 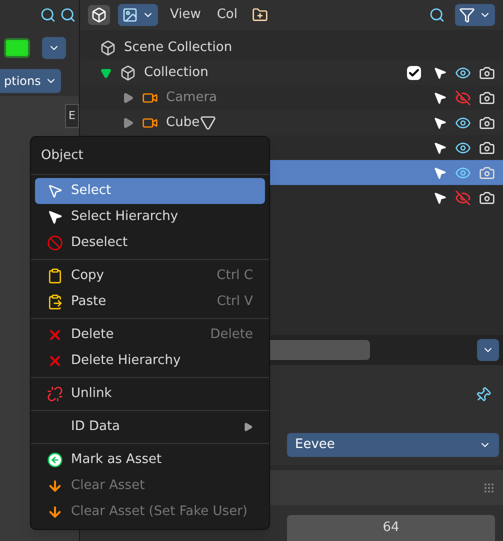 What do you see at coordinates (176, 73) in the screenshot?
I see `outliner-item-label: Collection` at bounding box center [176, 73].